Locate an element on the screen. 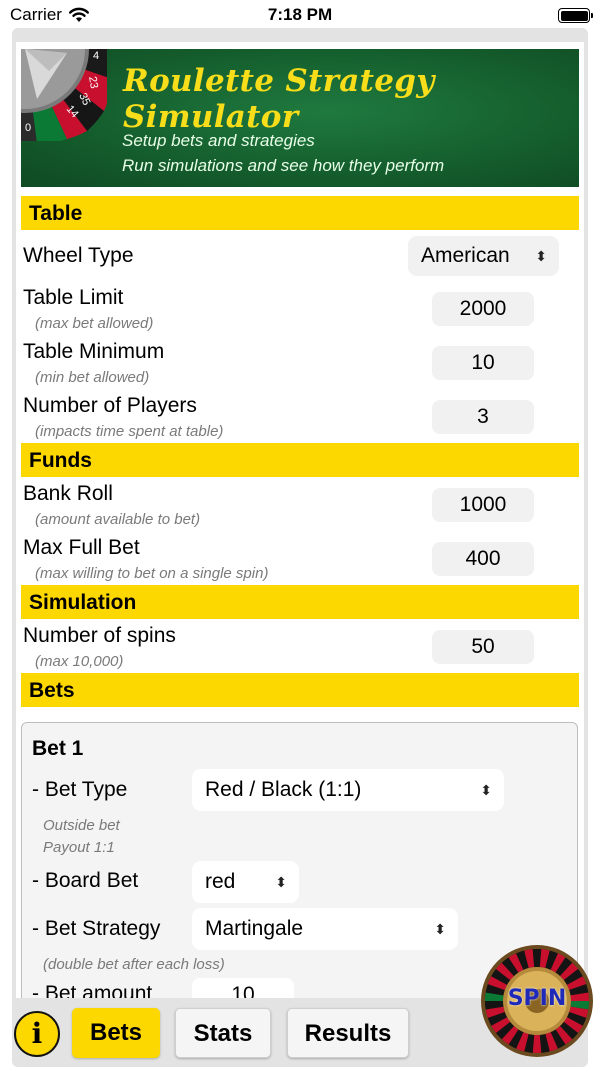  tab-results: Results is located at coordinates (348, 1033).